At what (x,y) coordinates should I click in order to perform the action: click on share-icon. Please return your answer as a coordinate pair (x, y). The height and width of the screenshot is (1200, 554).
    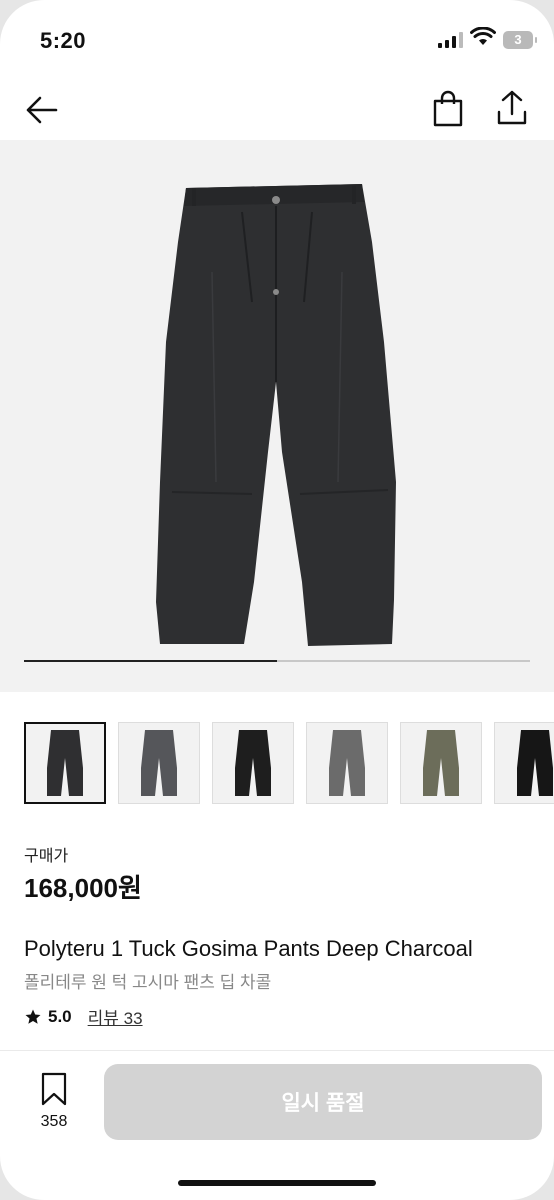
    Looking at the image, I should click on (512, 108).